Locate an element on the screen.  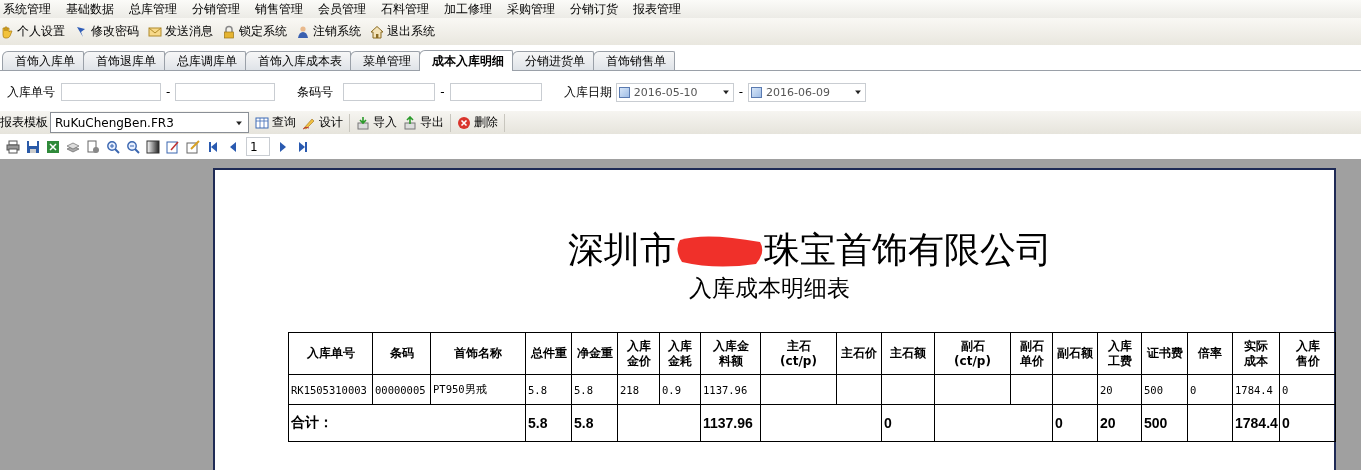
house-icon is located at coordinates (377, 31).